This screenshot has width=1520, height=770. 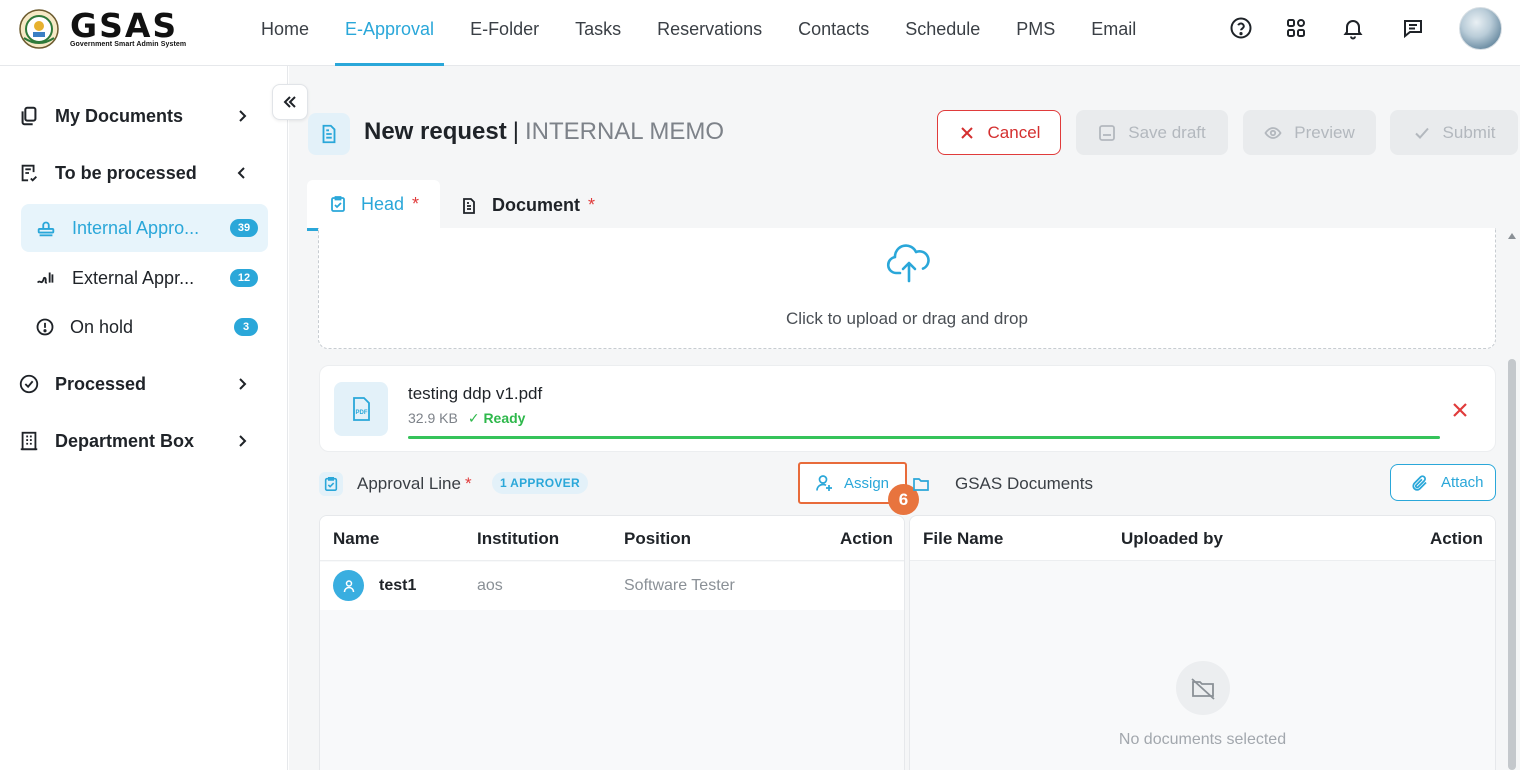 I want to click on upload-instructions: Click to upload or drag and drop, so click(x=907, y=318).